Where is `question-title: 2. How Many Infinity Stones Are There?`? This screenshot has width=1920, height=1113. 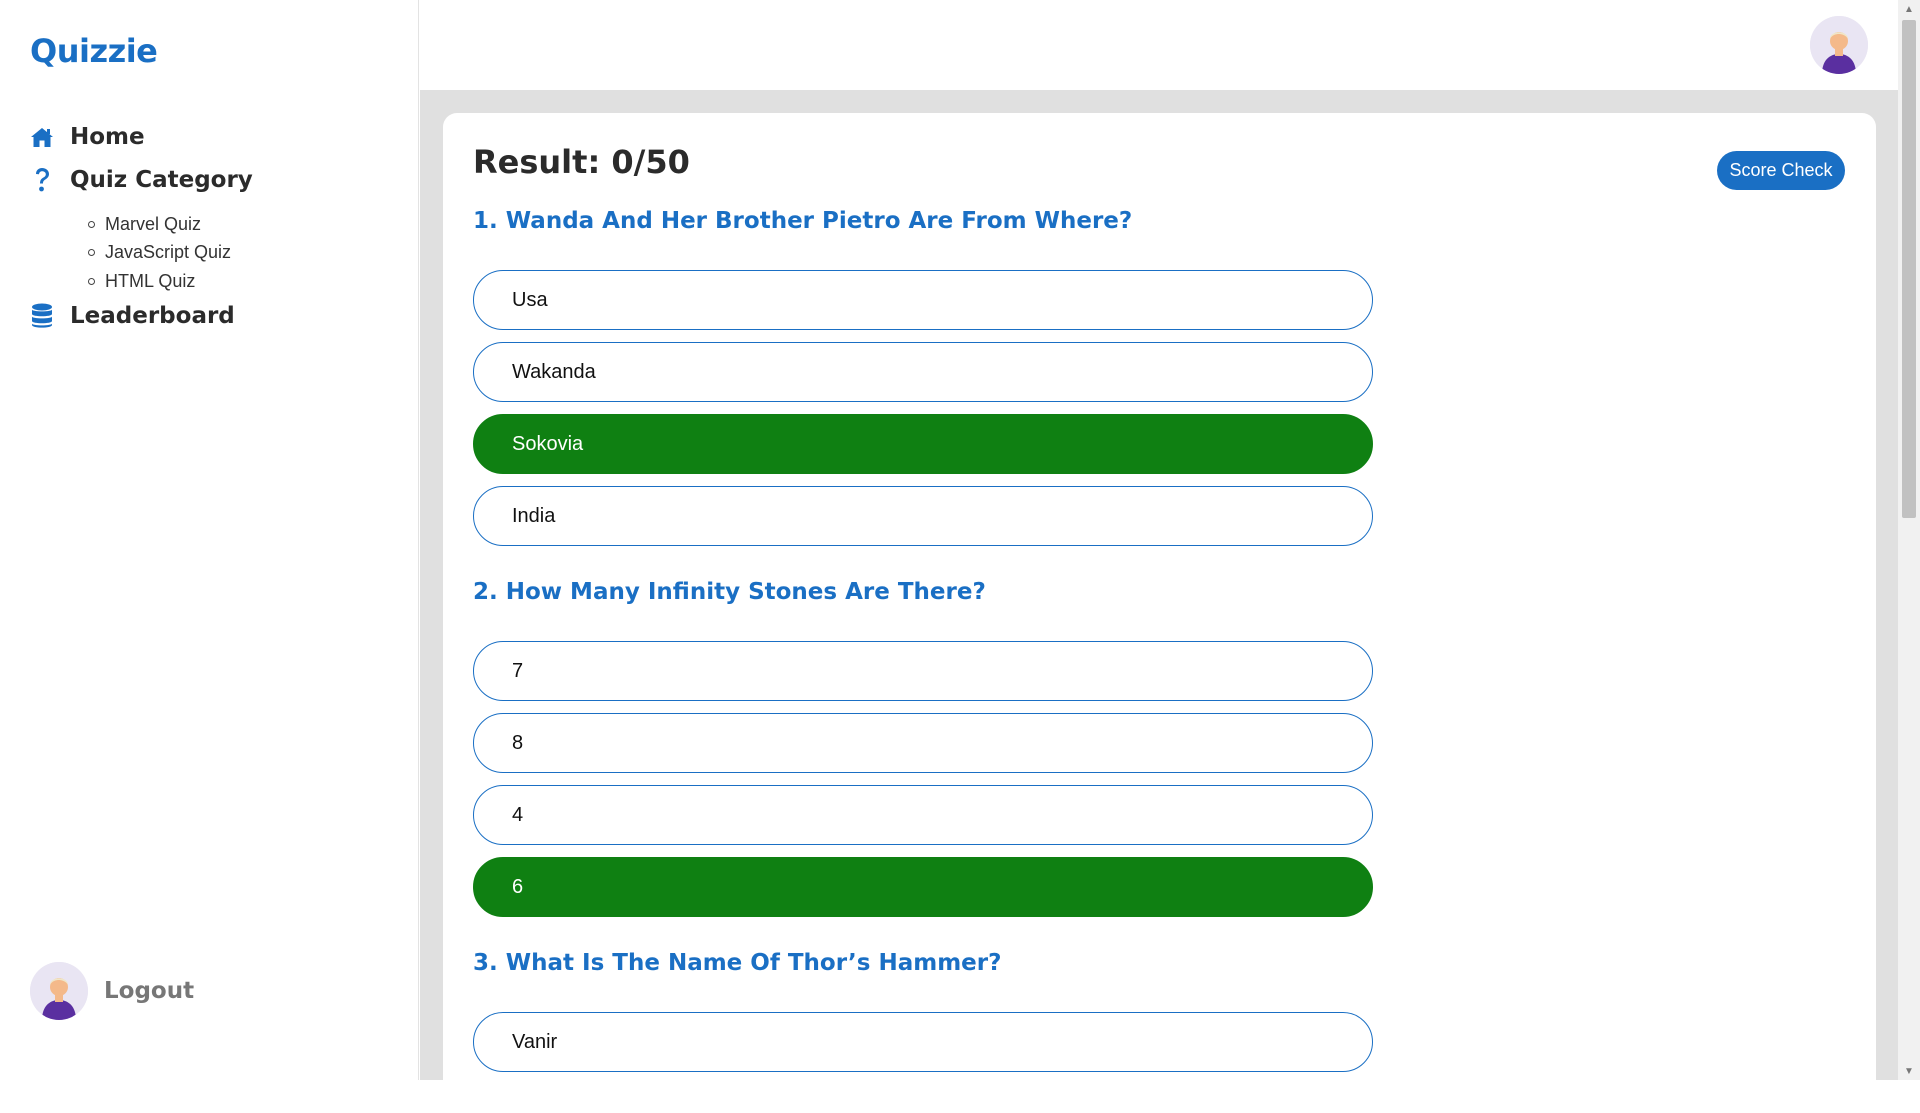 question-title: 2. How Many Infinity Stones Are There? is located at coordinates (729, 592).